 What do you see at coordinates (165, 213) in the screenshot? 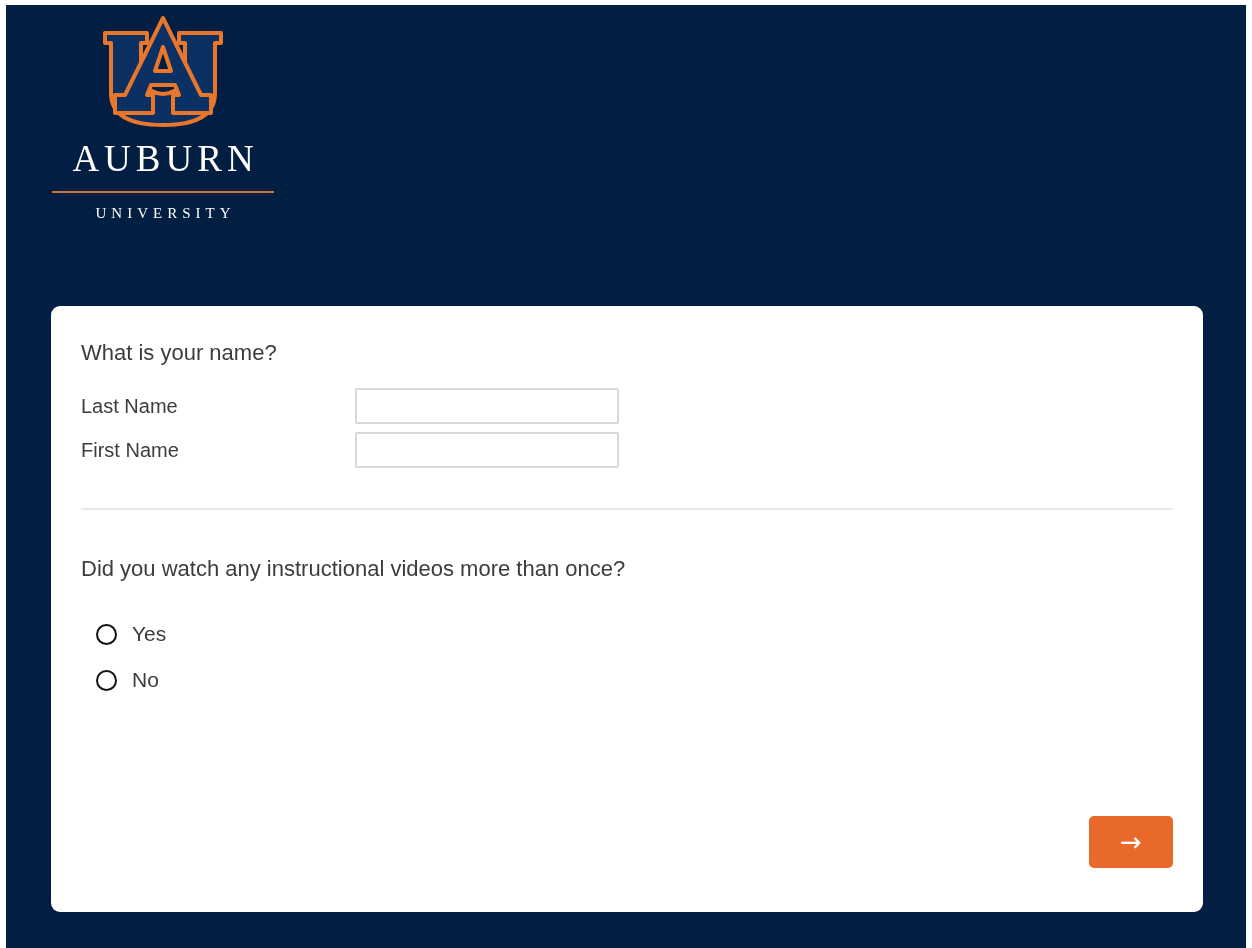
I see `logo-subtitle: UNIVERSITY` at bounding box center [165, 213].